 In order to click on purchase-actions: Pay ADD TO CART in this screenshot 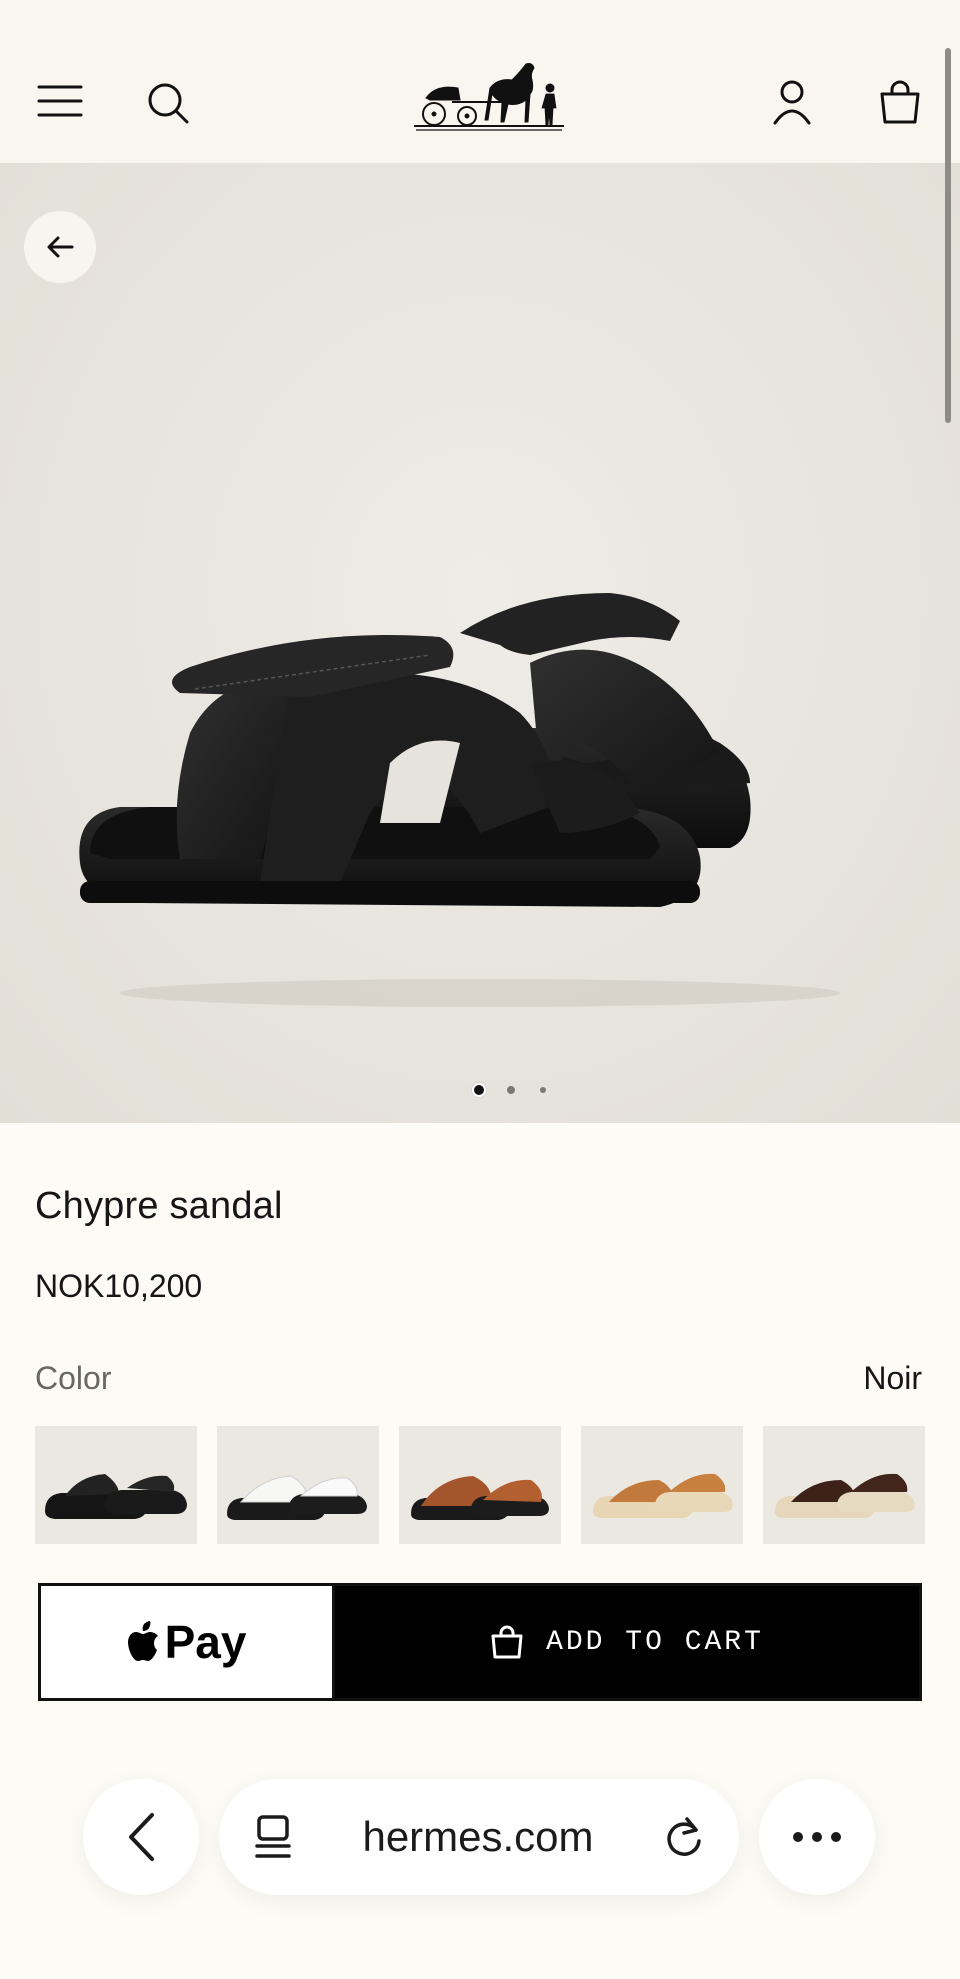, I will do `click(480, 1642)`.